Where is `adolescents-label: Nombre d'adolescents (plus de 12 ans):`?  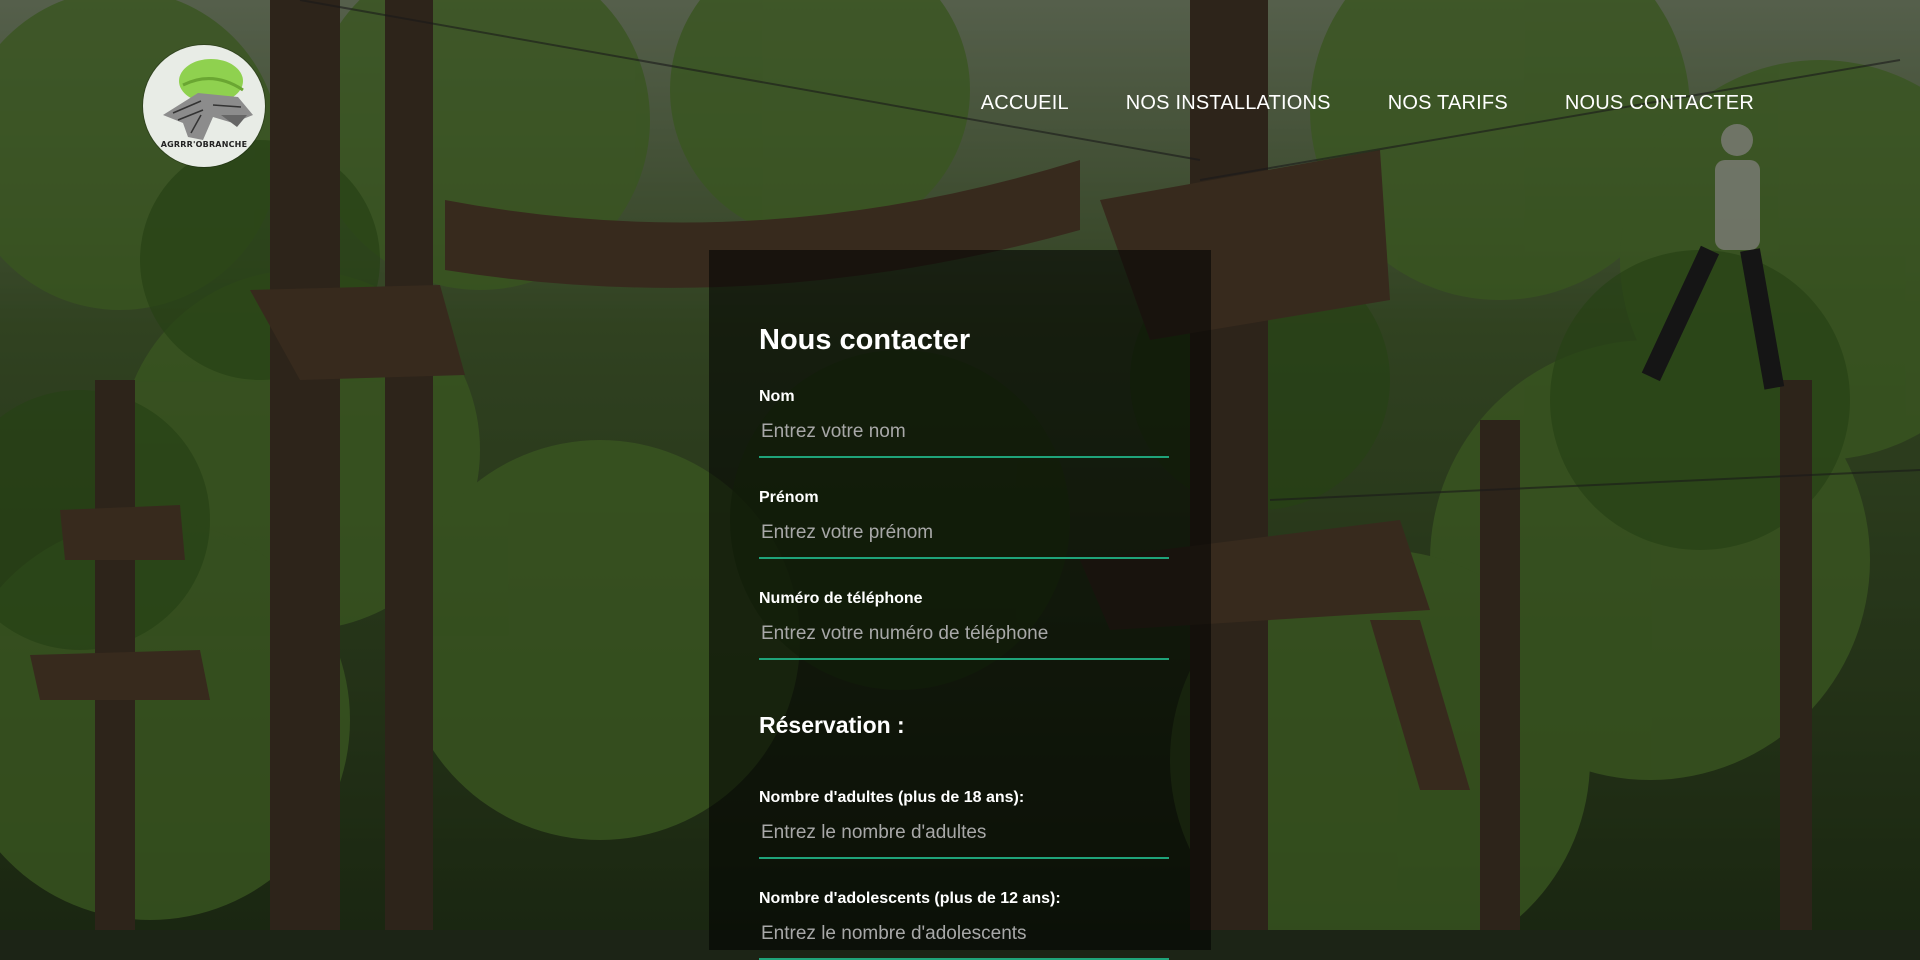 adolescents-label: Nombre d'adolescents (plus de 12 ans): is located at coordinates (910, 898).